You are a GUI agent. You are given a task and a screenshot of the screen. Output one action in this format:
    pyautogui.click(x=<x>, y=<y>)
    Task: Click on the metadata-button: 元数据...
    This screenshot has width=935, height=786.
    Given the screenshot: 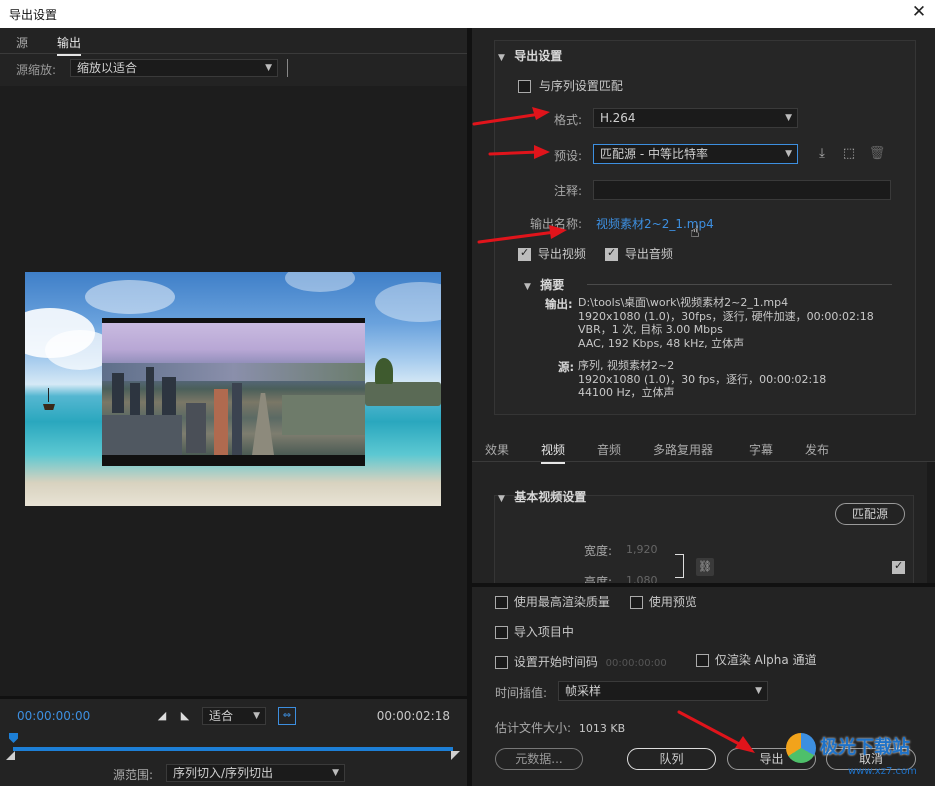 What is the action you would take?
    pyautogui.click(x=539, y=759)
    